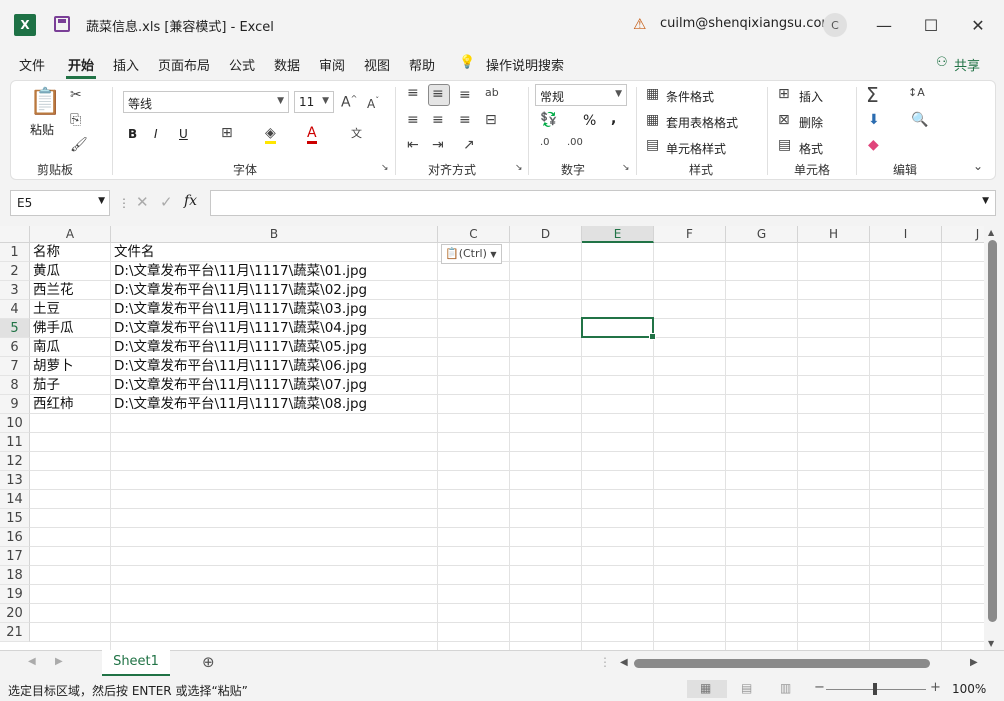 The height and width of the screenshot is (701, 1004). What do you see at coordinates (15, 366) in the screenshot?
I see `row-header: 7` at bounding box center [15, 366].